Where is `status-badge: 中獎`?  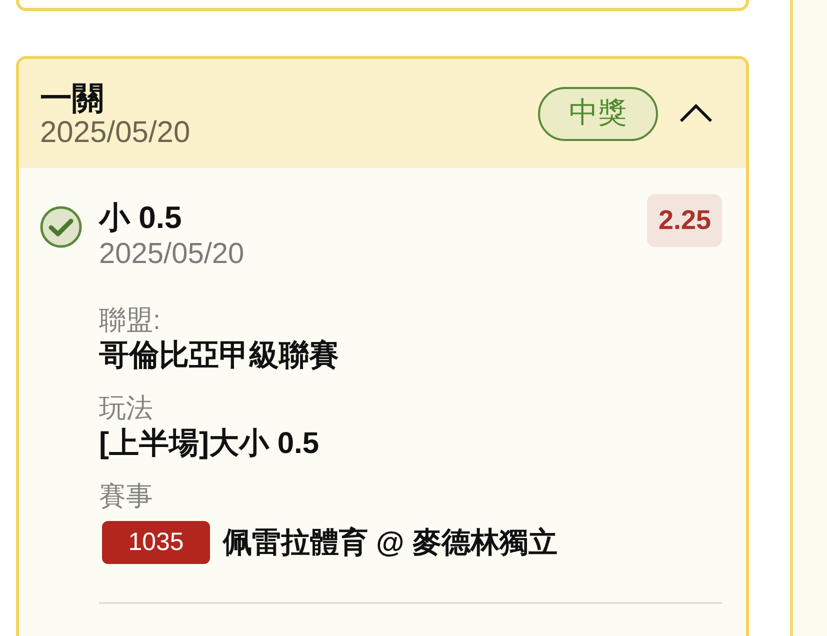
status-badge: 中獎 is located at coordinates (598, 113).